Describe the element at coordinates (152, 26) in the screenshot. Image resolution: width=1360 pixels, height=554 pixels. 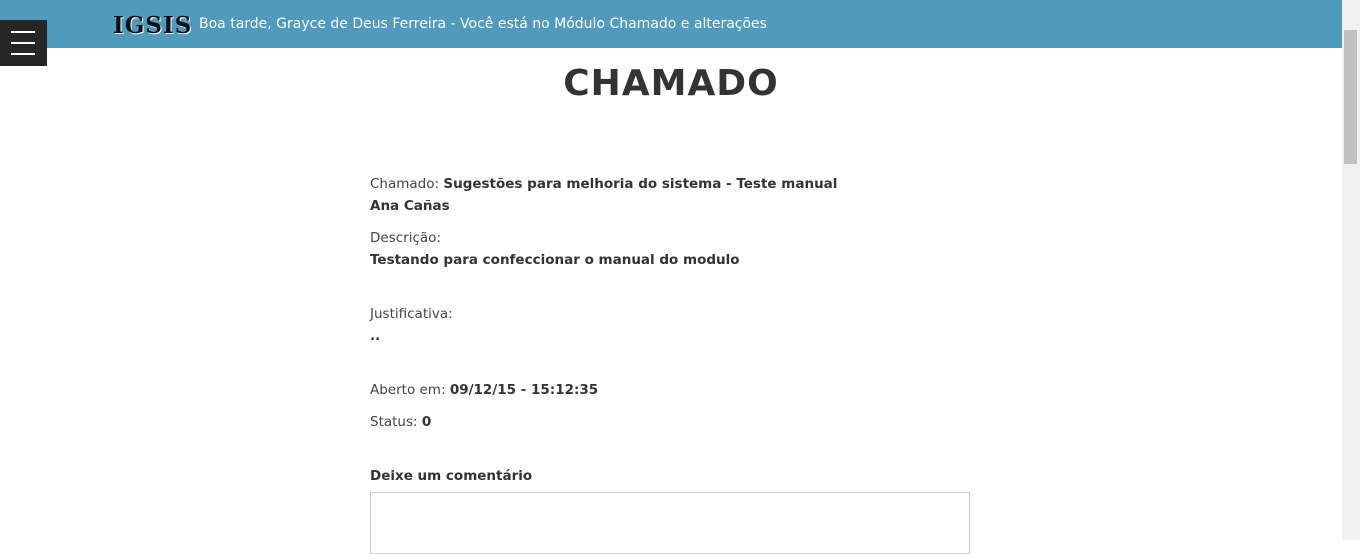
I see `igsis-logo: IGSIS` at that location.